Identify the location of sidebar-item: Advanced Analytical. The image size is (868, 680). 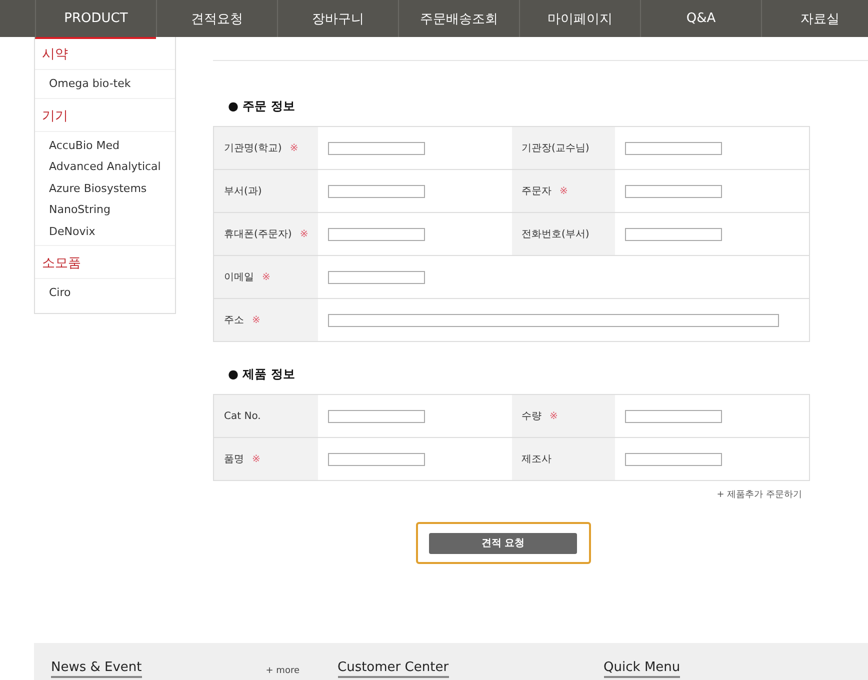
(105, 167).